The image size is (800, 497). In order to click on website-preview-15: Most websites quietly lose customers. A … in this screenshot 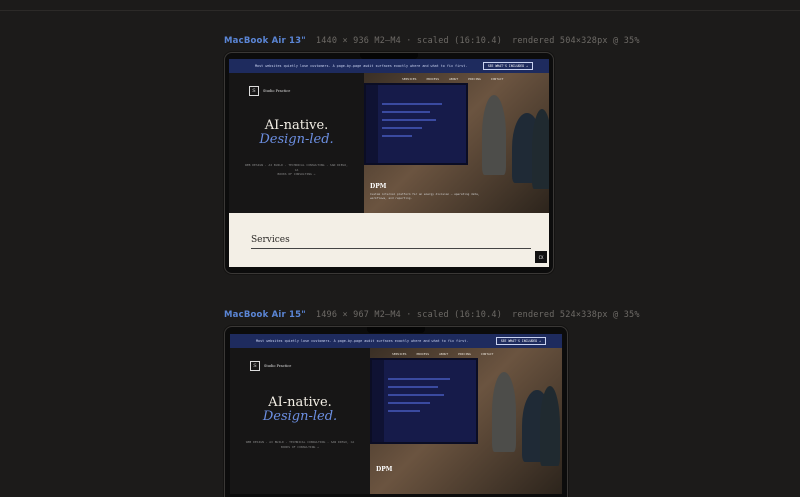, I will do `click(396, 414)`.